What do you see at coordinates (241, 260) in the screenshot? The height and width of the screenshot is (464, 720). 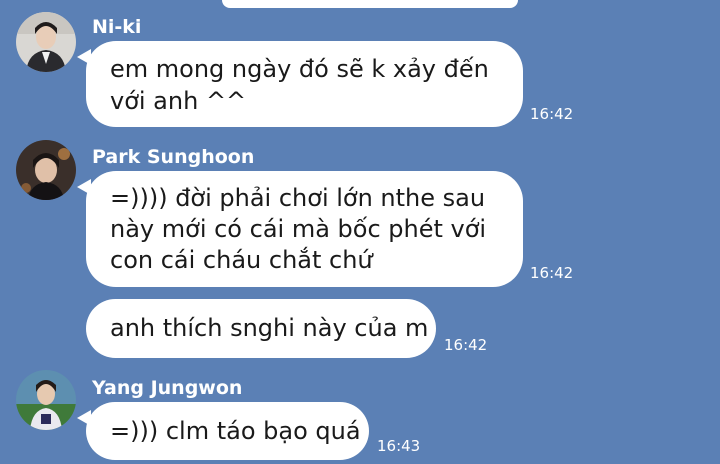 I see `message-text: con cái cháu chắt chứ` at bounding box center [241, 260].